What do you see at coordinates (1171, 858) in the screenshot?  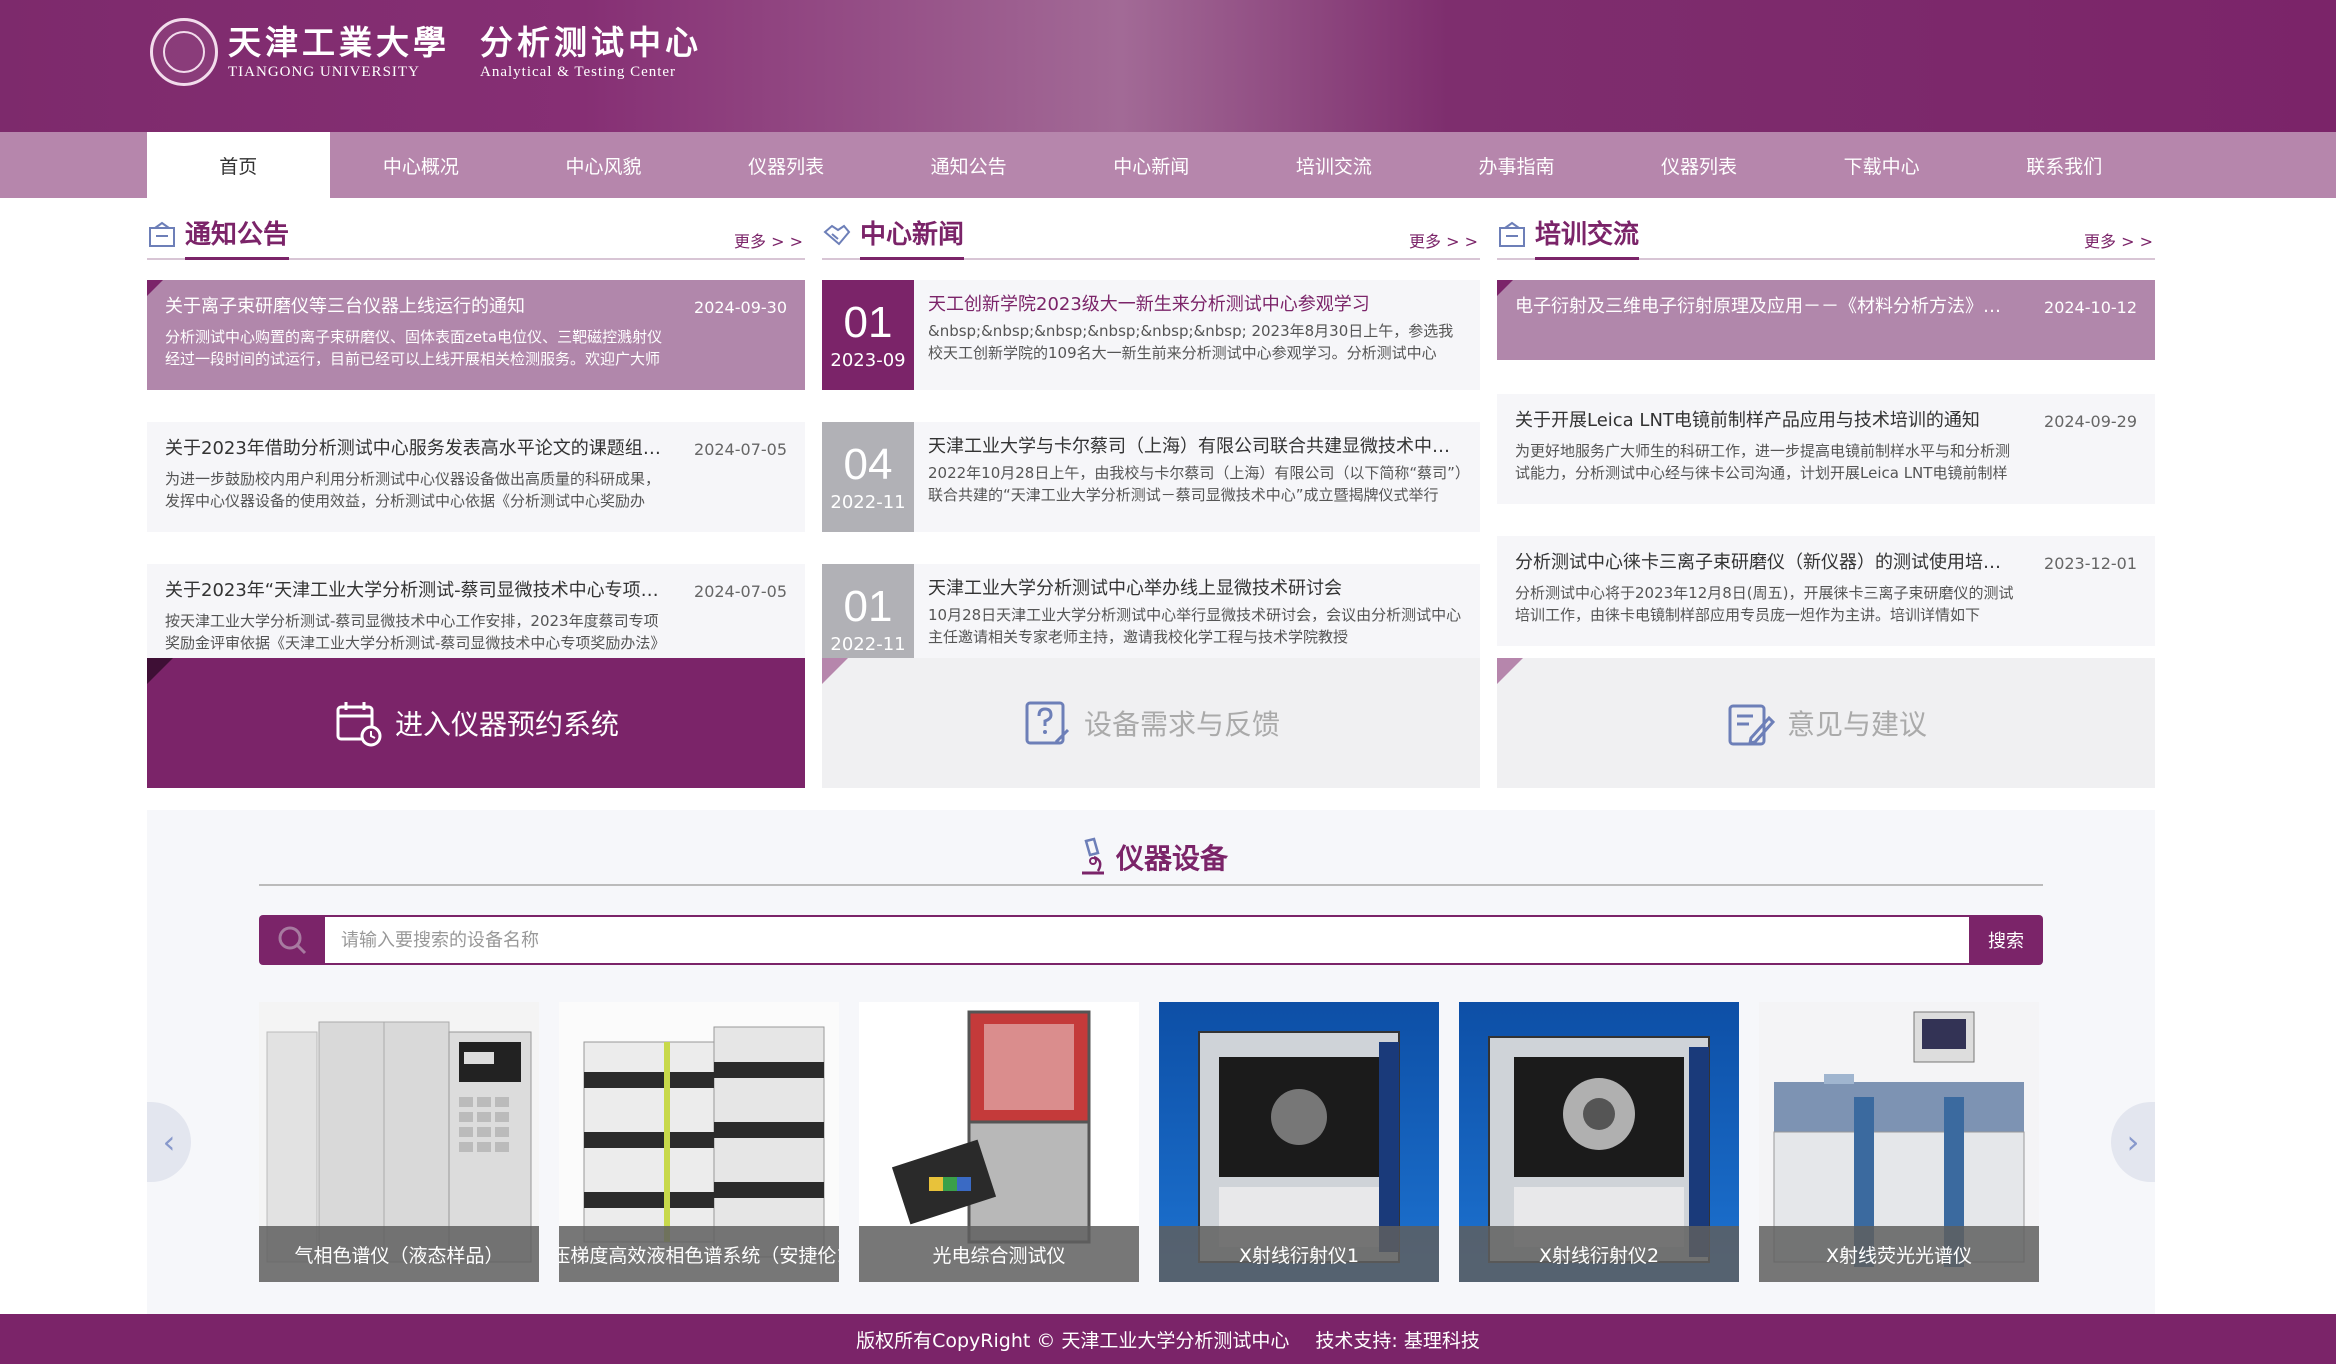 I see `equipment-title: 仪器设备` at bounding box center [1171, 858].